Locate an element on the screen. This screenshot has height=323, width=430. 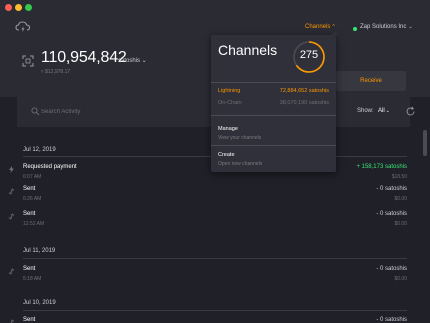
popup-arrow is located at coordinates (335, 33).